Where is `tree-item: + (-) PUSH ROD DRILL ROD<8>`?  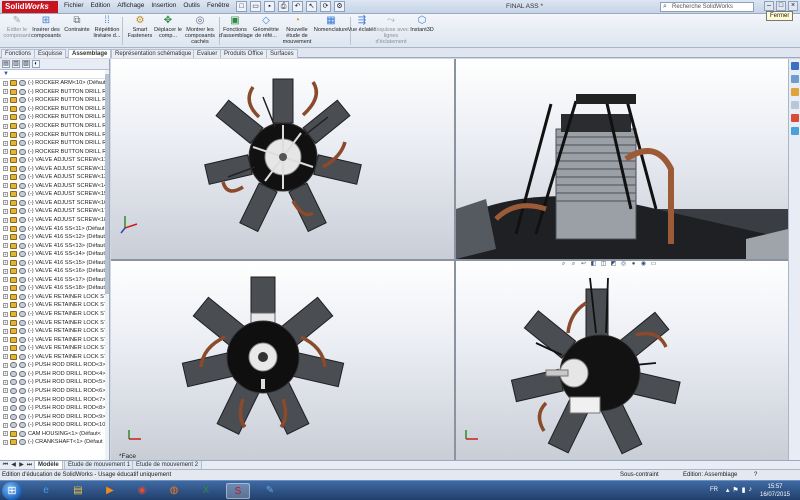
tree-item: + (-) PUSH ROD DRILL ROD<8> is located at coordinates (54, 408).